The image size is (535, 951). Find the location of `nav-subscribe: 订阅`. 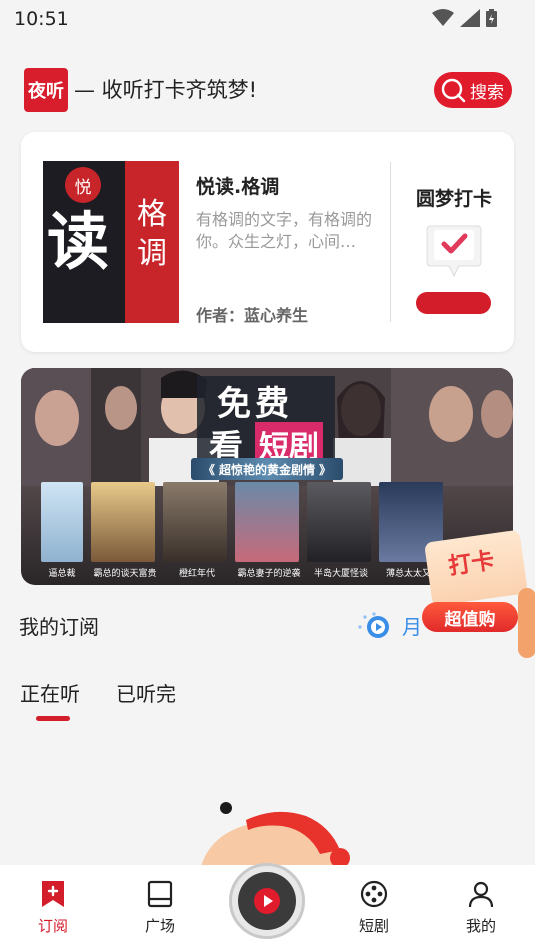

nav-subscribe: 订阅 is located at coordinates (53, 907).